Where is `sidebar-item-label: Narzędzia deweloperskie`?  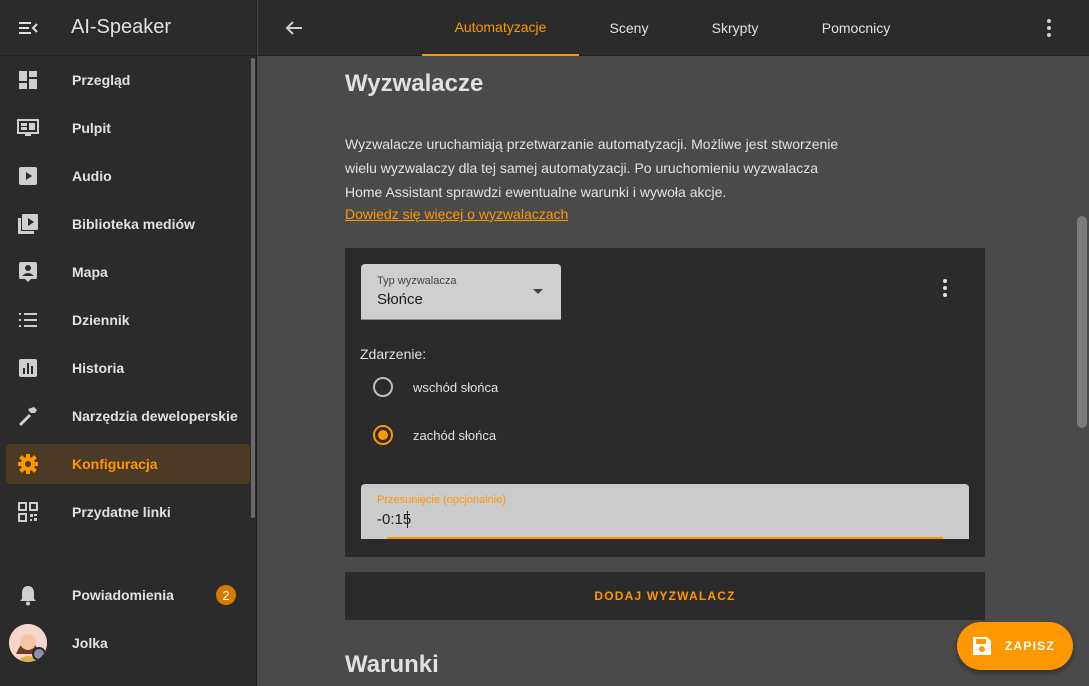
sidebar-item-label: Narzędzia deweloperskie is located at coordinates (155, 416).